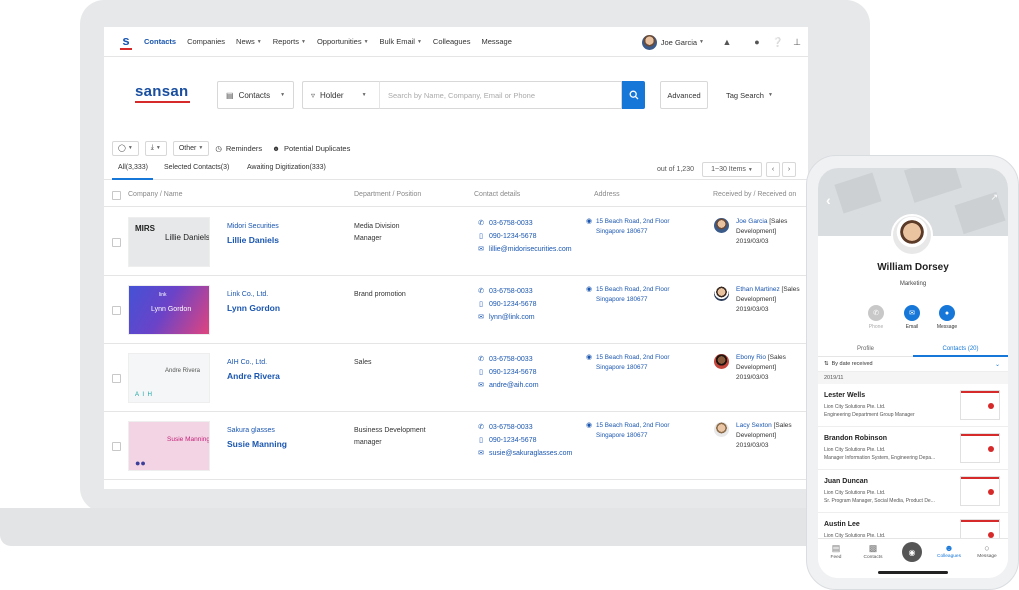  I want to click on bottom-tab-feed: ▤ Feed, so click(836, 551).